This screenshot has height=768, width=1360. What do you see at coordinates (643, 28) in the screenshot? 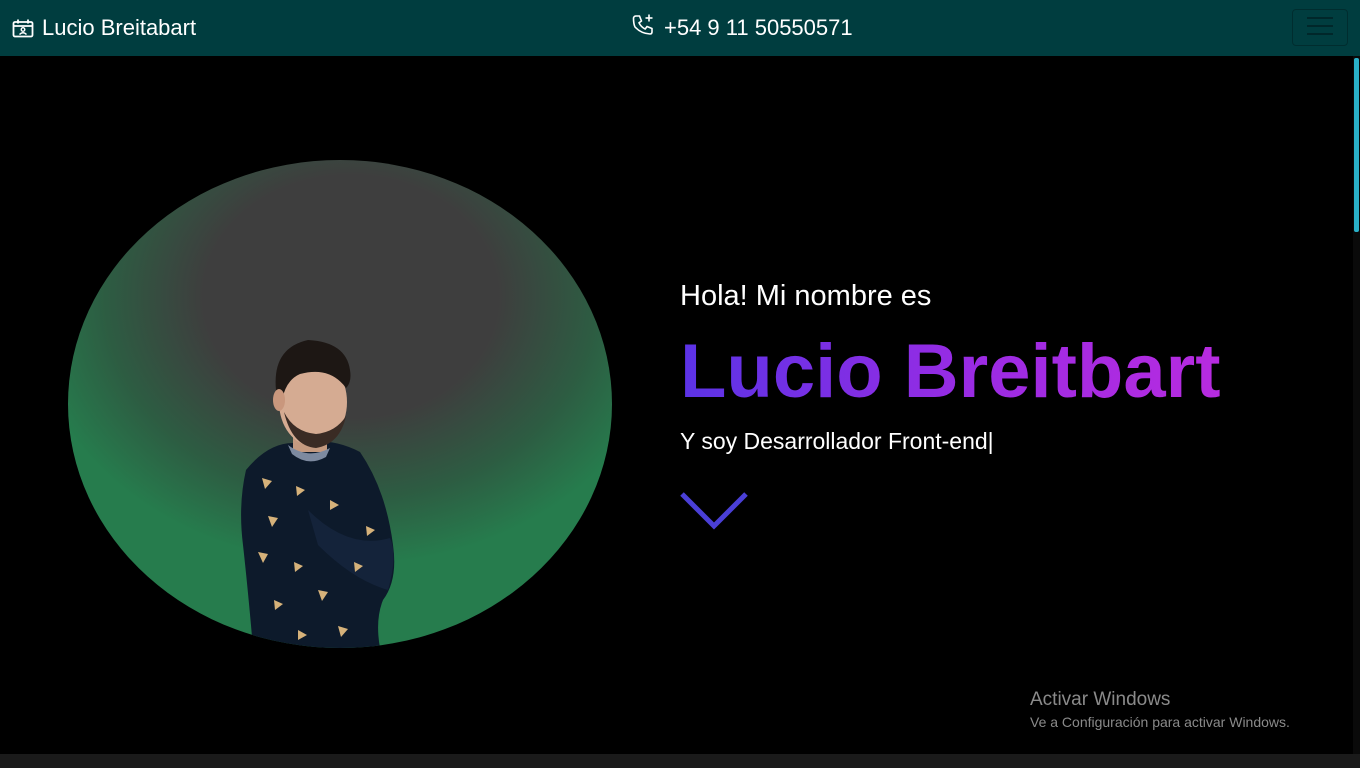
I see `phone-plus-icon` at bounding box center [643, 28].